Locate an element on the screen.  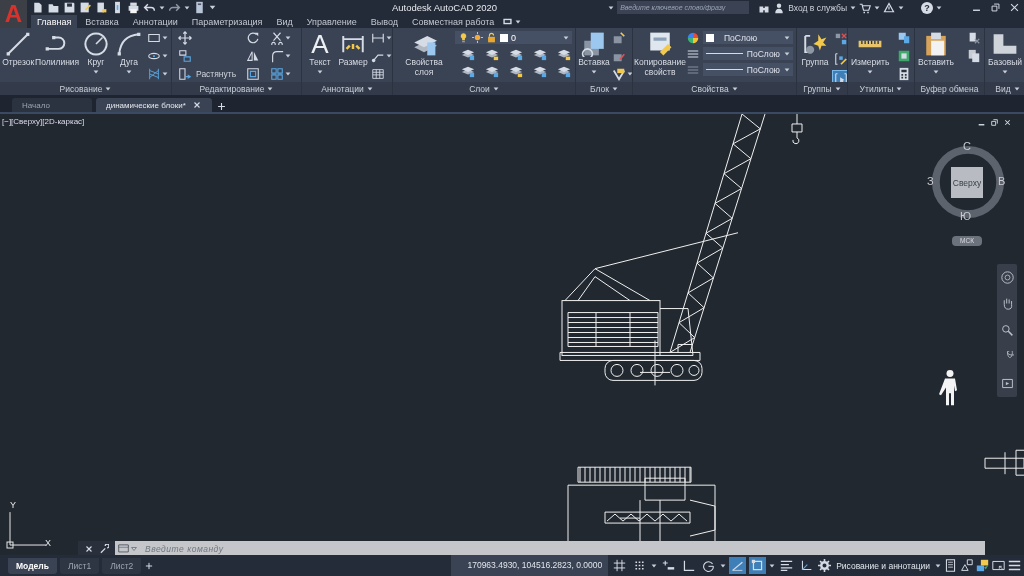
stretch-button: Растянуть is located at coordinates (207, 74).